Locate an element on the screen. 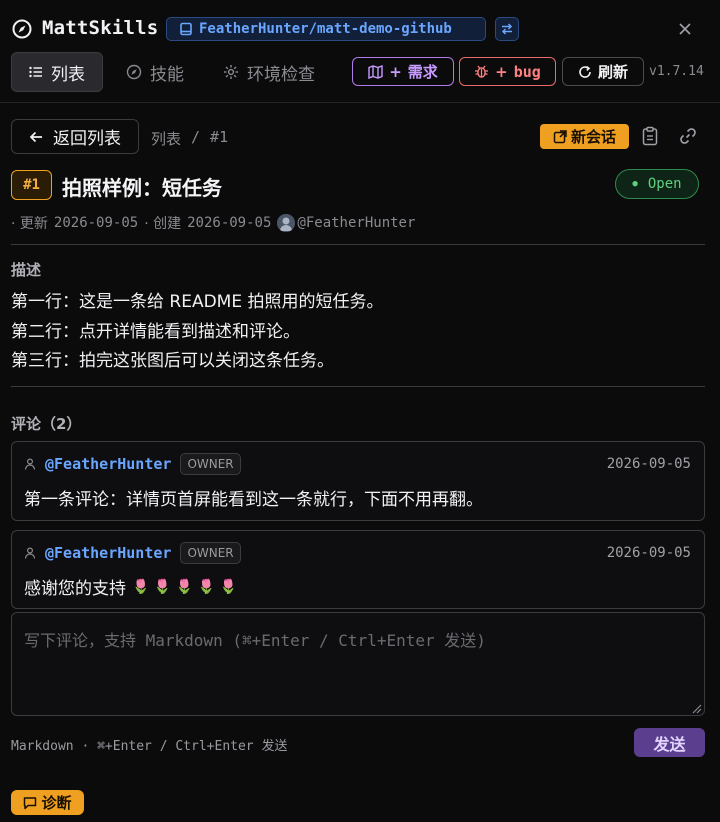 This screenshot has width=720, height=822. arrow-left-icon is located at coordinates (35, 136).